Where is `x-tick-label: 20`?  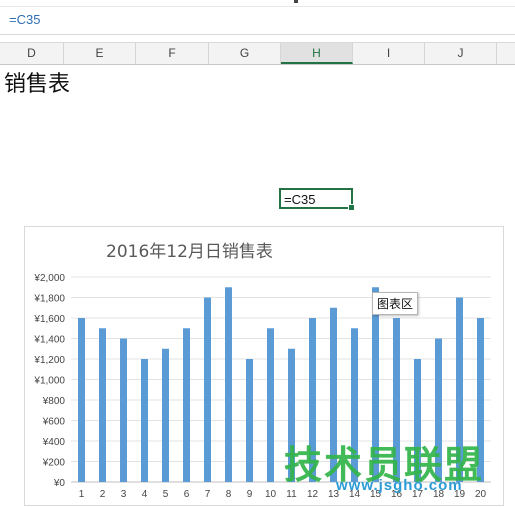
x-tick-label: 20 is located at coordinates (481, 494).